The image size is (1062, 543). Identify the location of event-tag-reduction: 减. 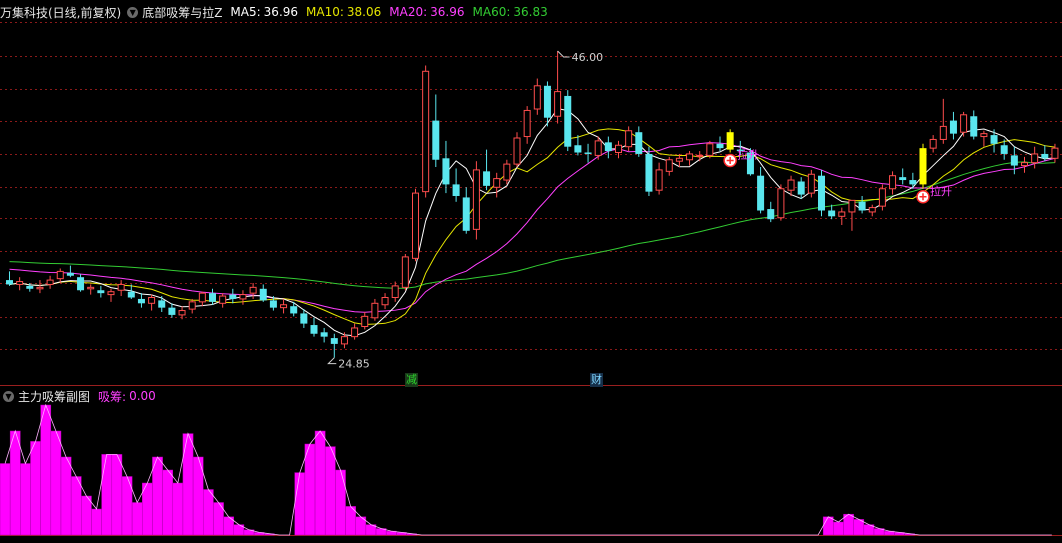
(411, 380).